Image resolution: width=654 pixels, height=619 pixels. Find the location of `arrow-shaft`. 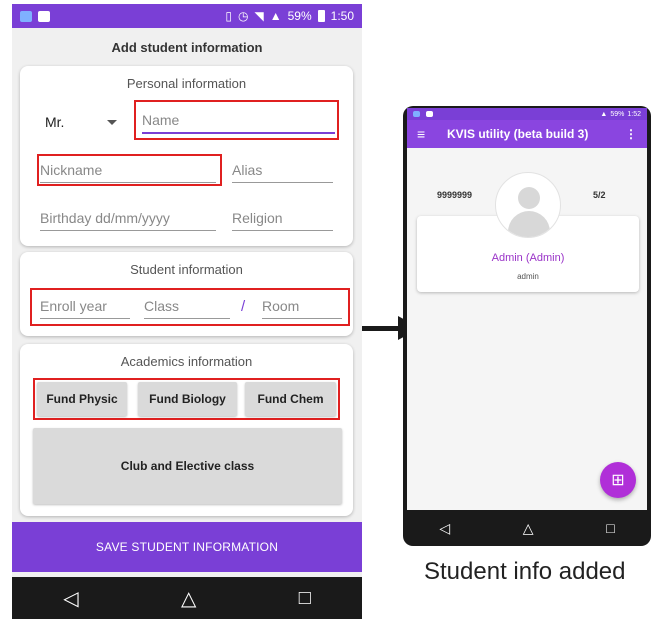

arrow-shaft is located at coordinates (382, 328).